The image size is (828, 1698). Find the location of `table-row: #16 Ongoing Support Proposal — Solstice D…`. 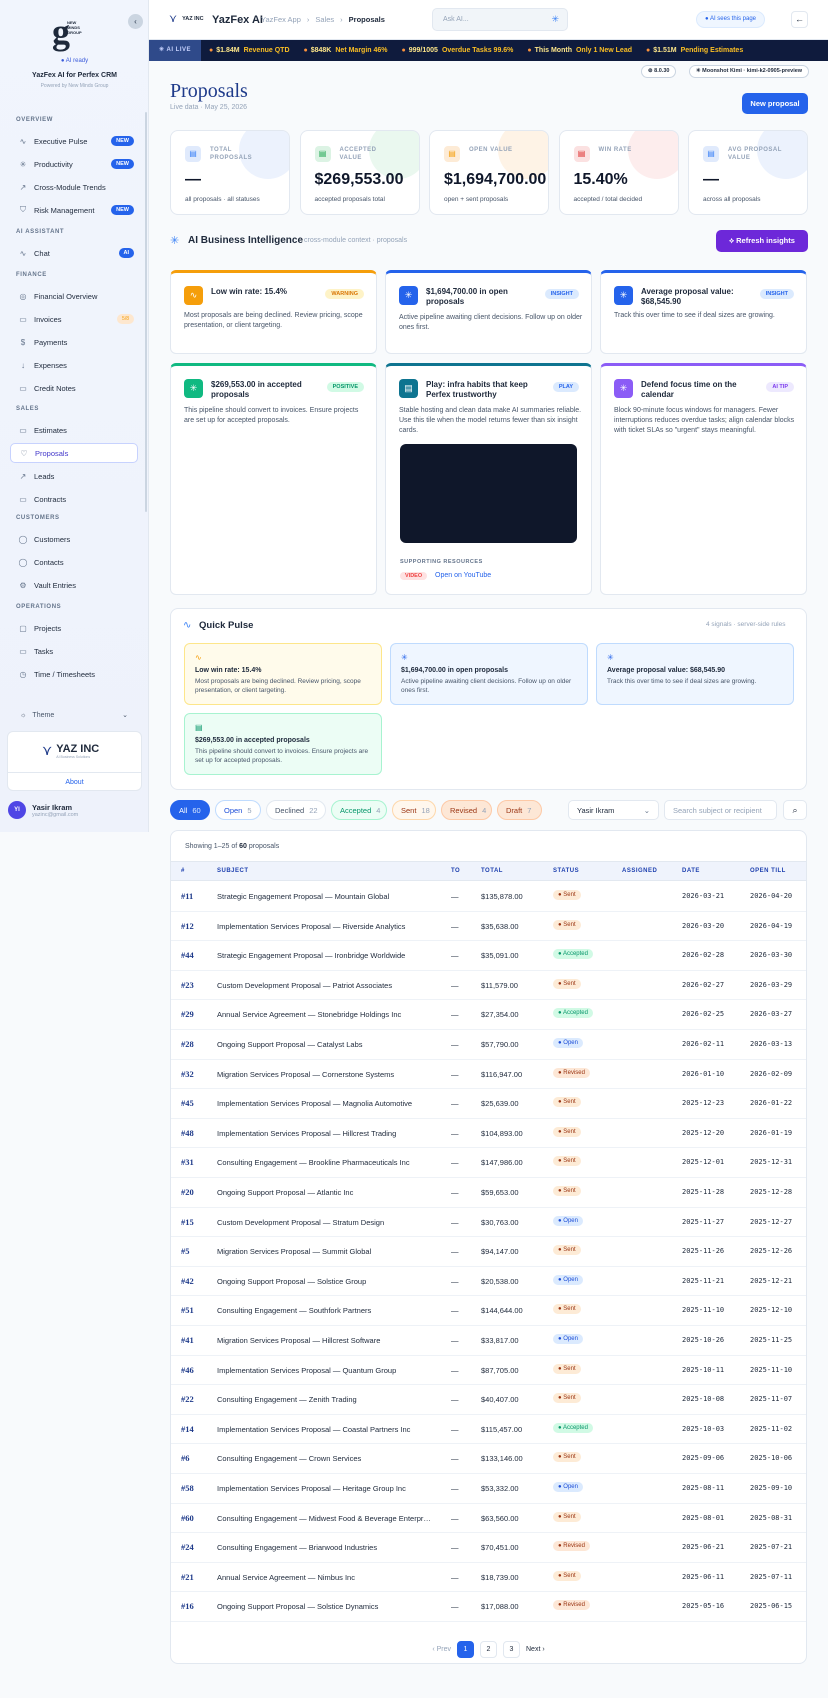

table-row: #16 Ongoing Support Proposal — Solstice D… is located at coordinates (488, 1607).